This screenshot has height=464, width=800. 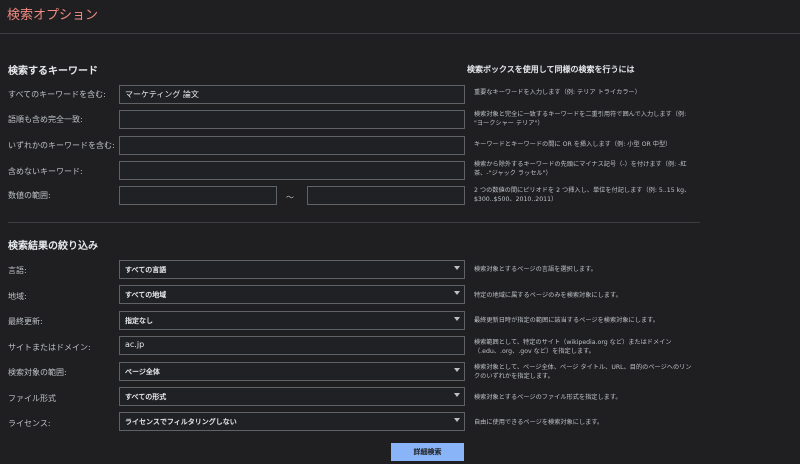 I want to click on language-label: 言語:, so click(x=17, y=270).